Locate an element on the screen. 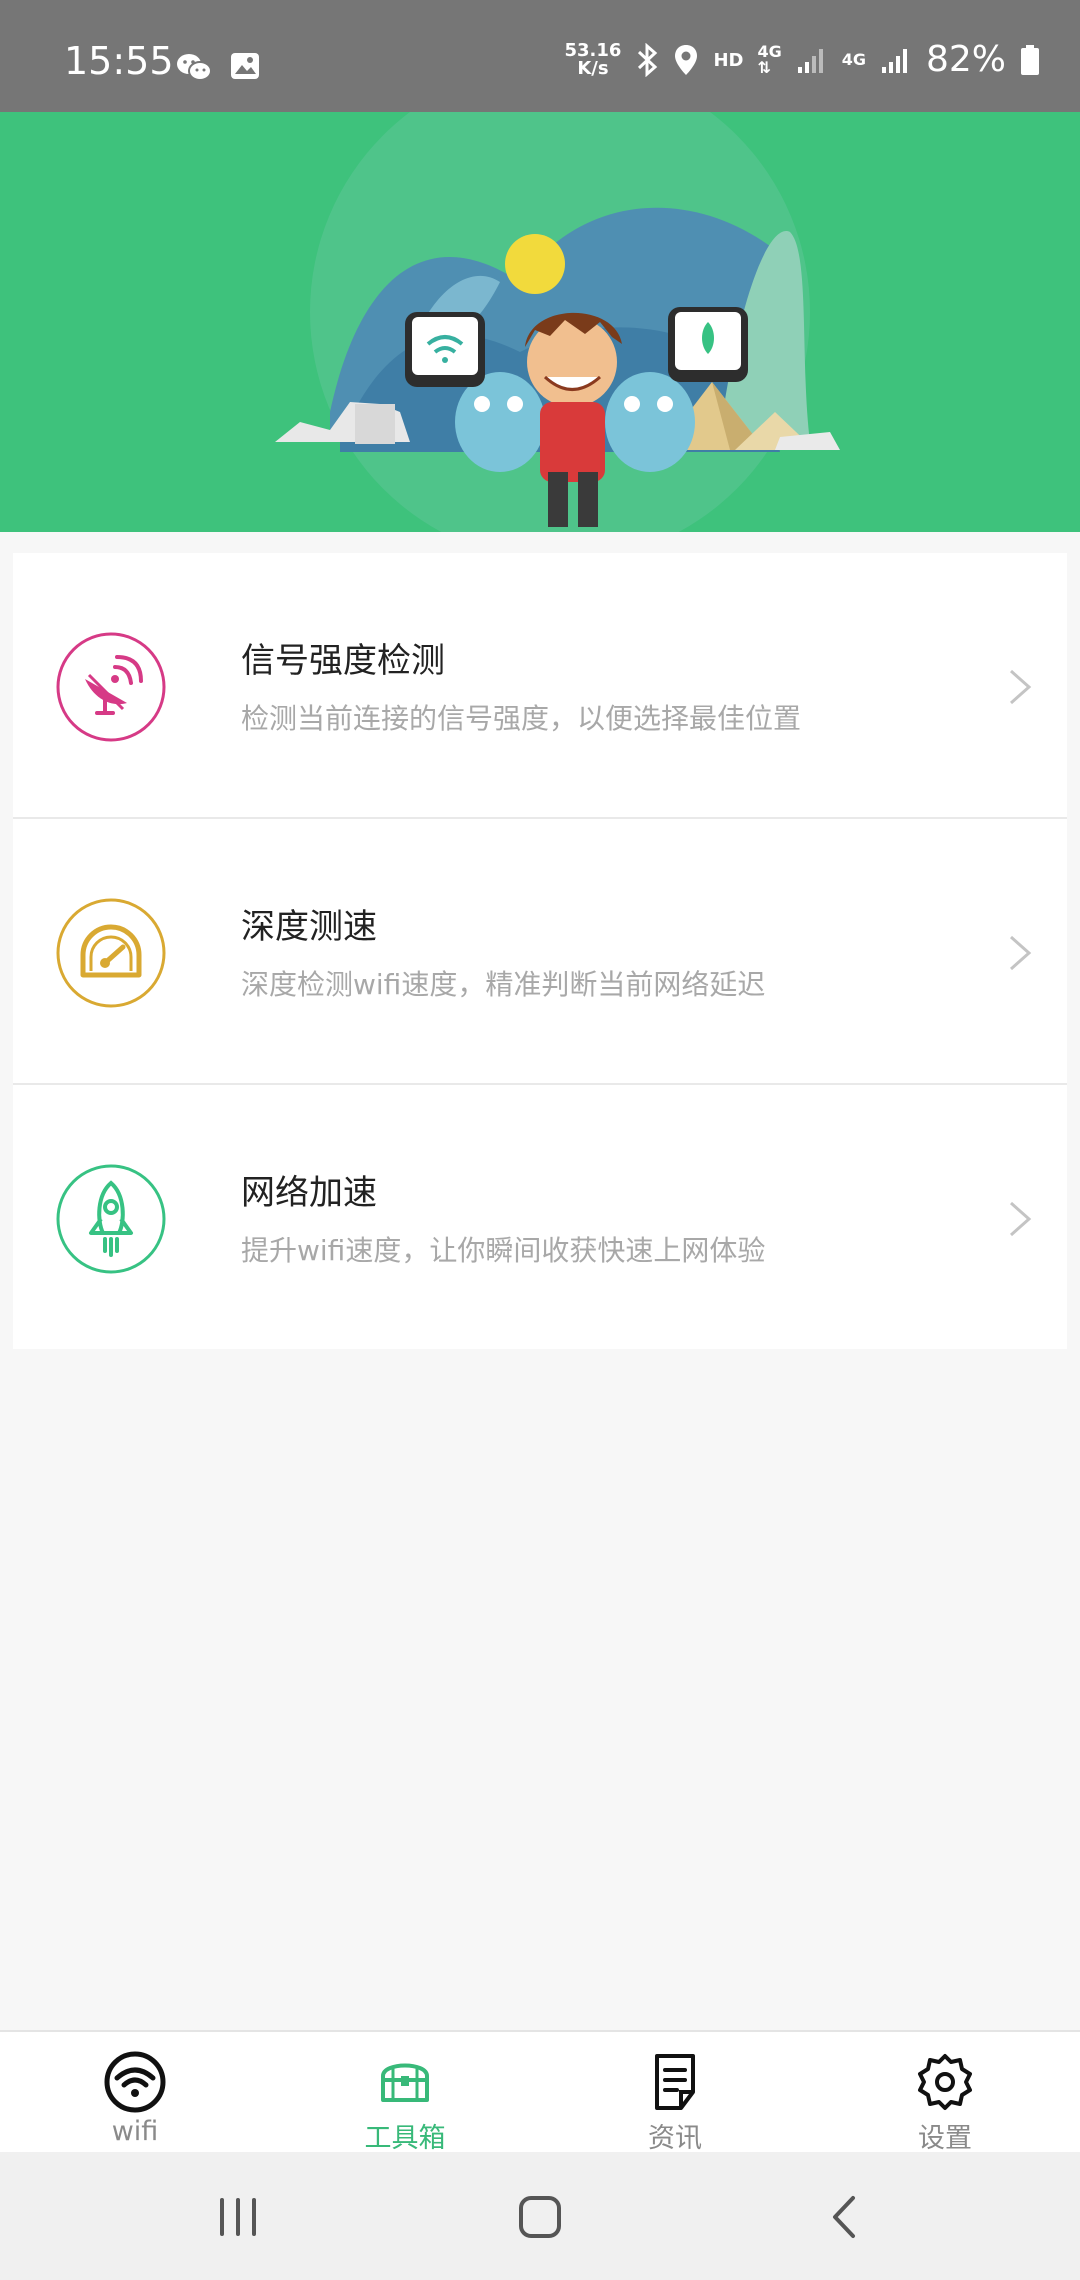 This screenshot has height=2280, width=1080. document-icon is located at coordinates (675, 2082).